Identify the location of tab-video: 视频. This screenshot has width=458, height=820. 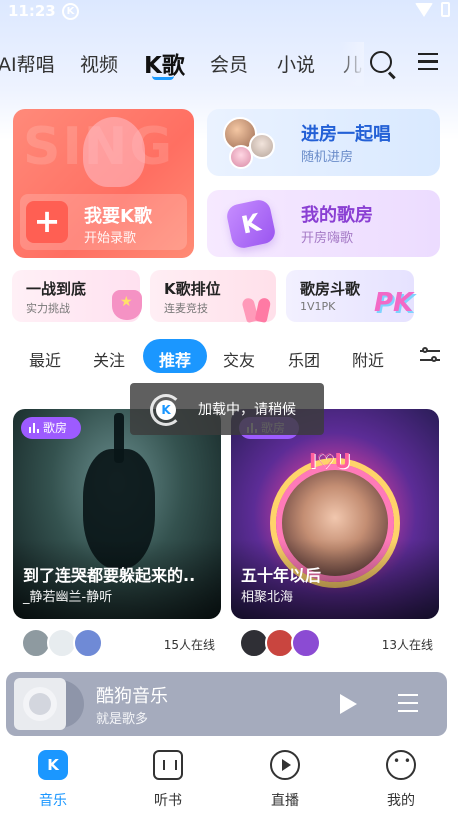
(99, 63).